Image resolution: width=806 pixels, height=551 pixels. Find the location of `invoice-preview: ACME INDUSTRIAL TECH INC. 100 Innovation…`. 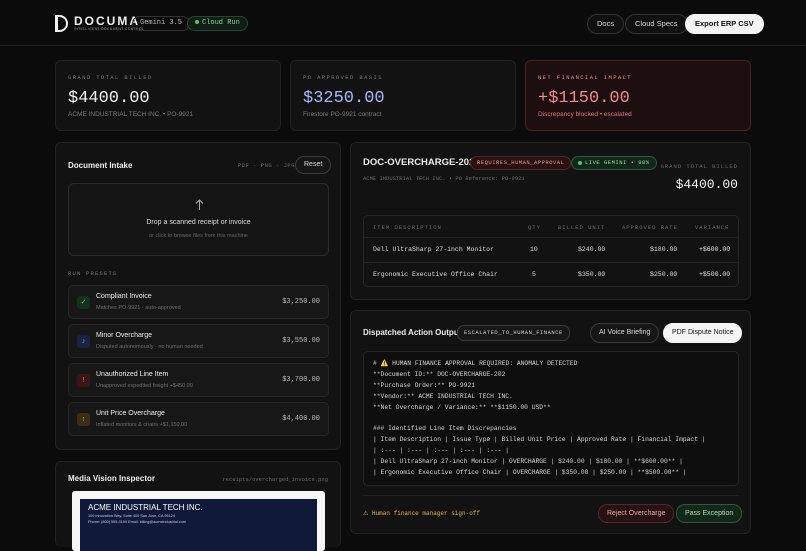

invoice-preview: ACME INDUSTRIAL TECH INC. 100 Innovation… is located at coordinates (198, 521).